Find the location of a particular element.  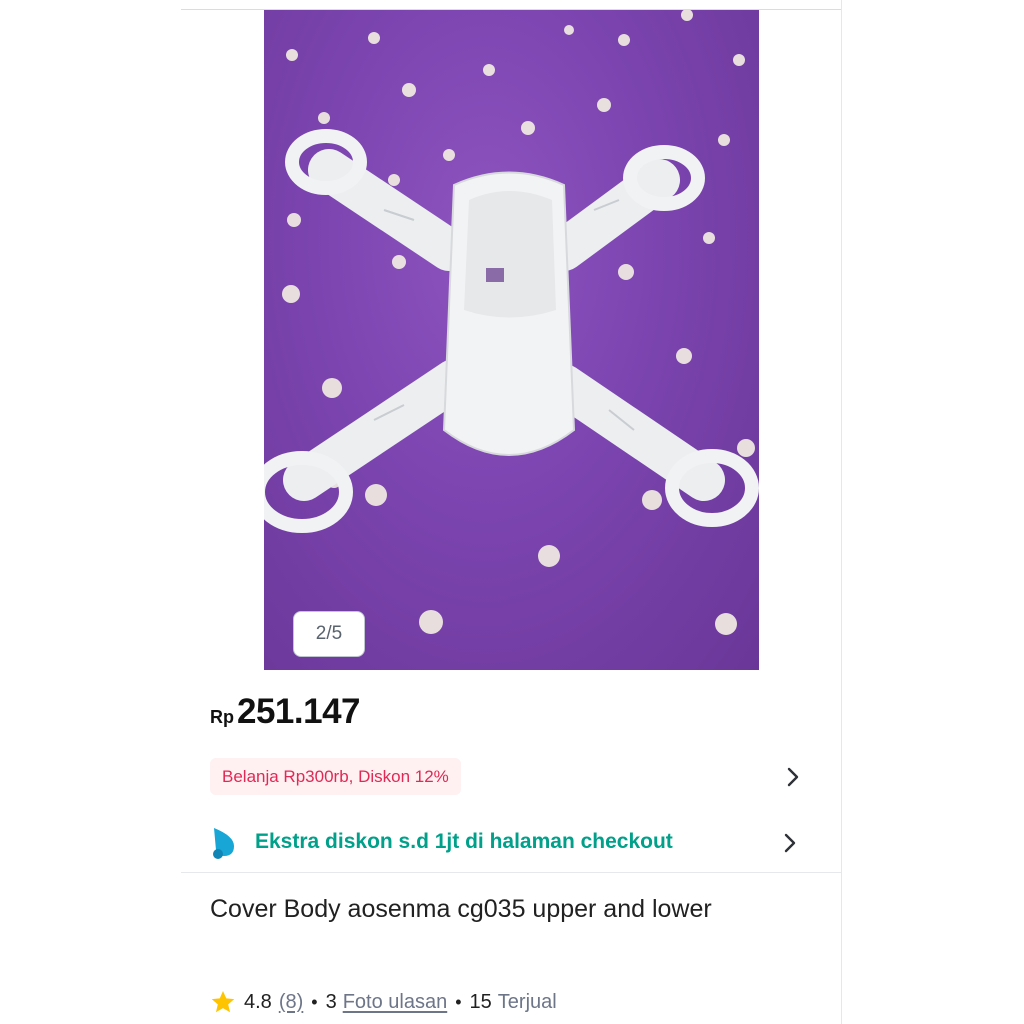

product-meta: 4.8 (8) • 3 Foto ulasan • 15 Terjual is located at coordinates (383, 1002).